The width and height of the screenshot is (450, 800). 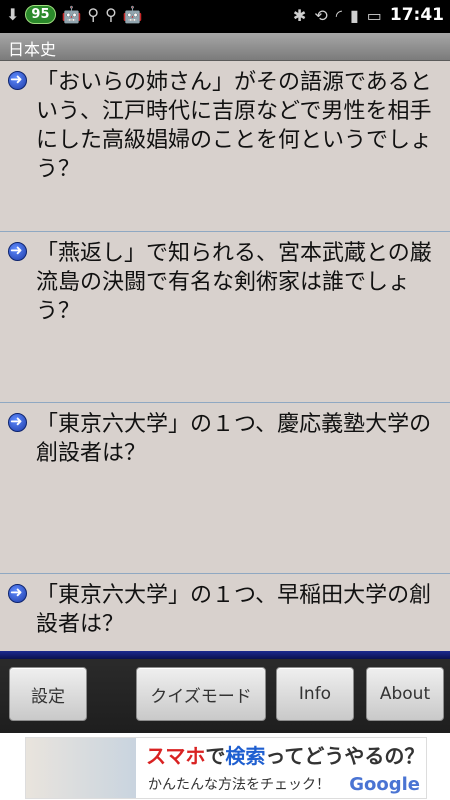 I want to click on bluetooth-icon: ✱, so click(x=299, y=15).